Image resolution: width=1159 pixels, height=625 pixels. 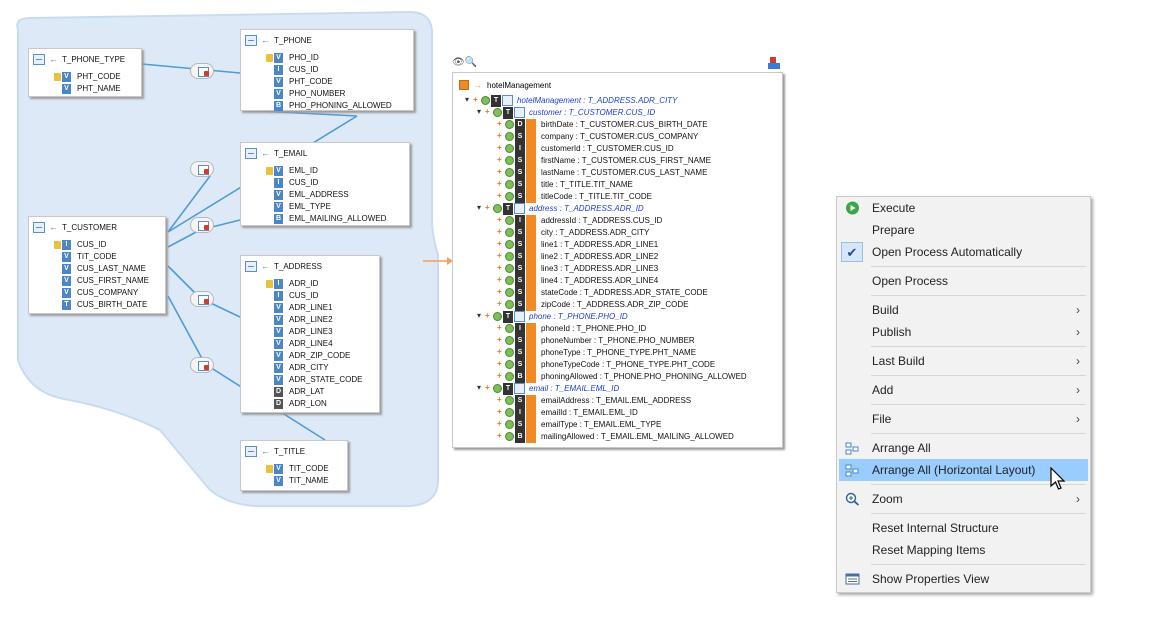 What do you see at coordinates (340, 94) in the screenshot?
I see `column: PHO_NUMBER` at bounding box center [340, 94].